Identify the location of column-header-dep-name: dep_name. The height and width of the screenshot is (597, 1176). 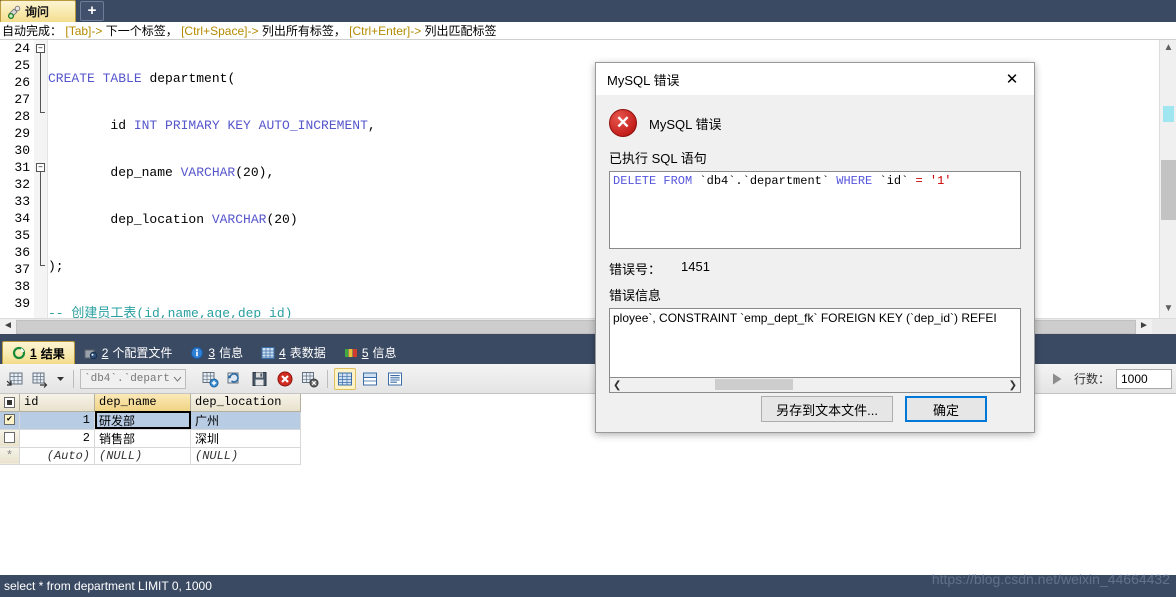
(142, 403).